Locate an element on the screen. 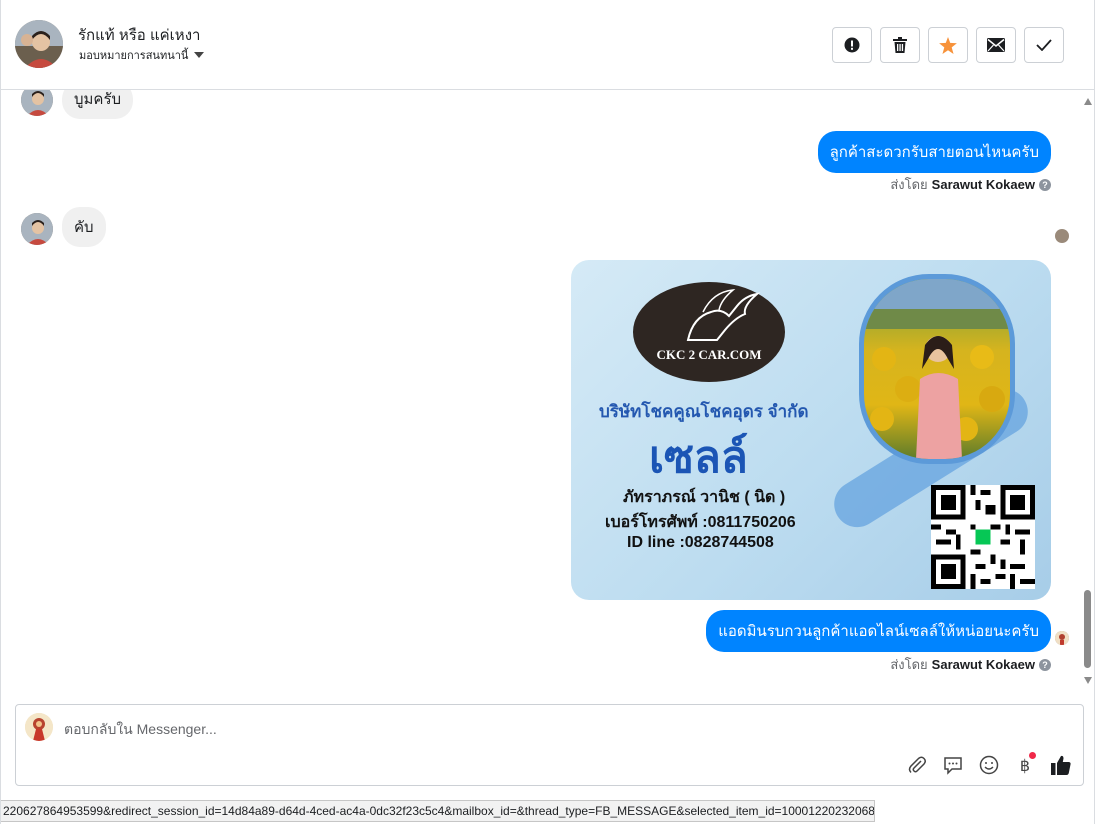  message-bubble-incoming: บูมครับ is located at coordinates (98, 104).